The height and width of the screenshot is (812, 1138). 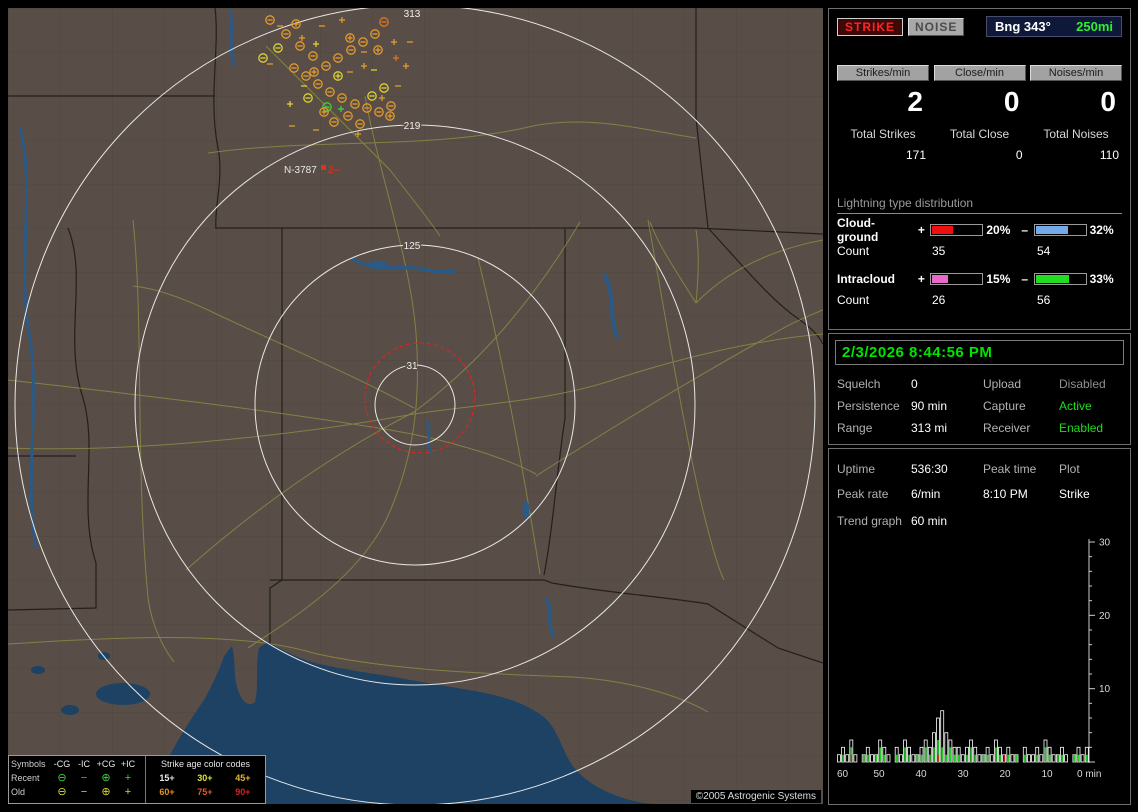 What do you see at coordinates (167, 792) in the screenshot?
I see `age-code: 60+` at bounding box center [167, 792].